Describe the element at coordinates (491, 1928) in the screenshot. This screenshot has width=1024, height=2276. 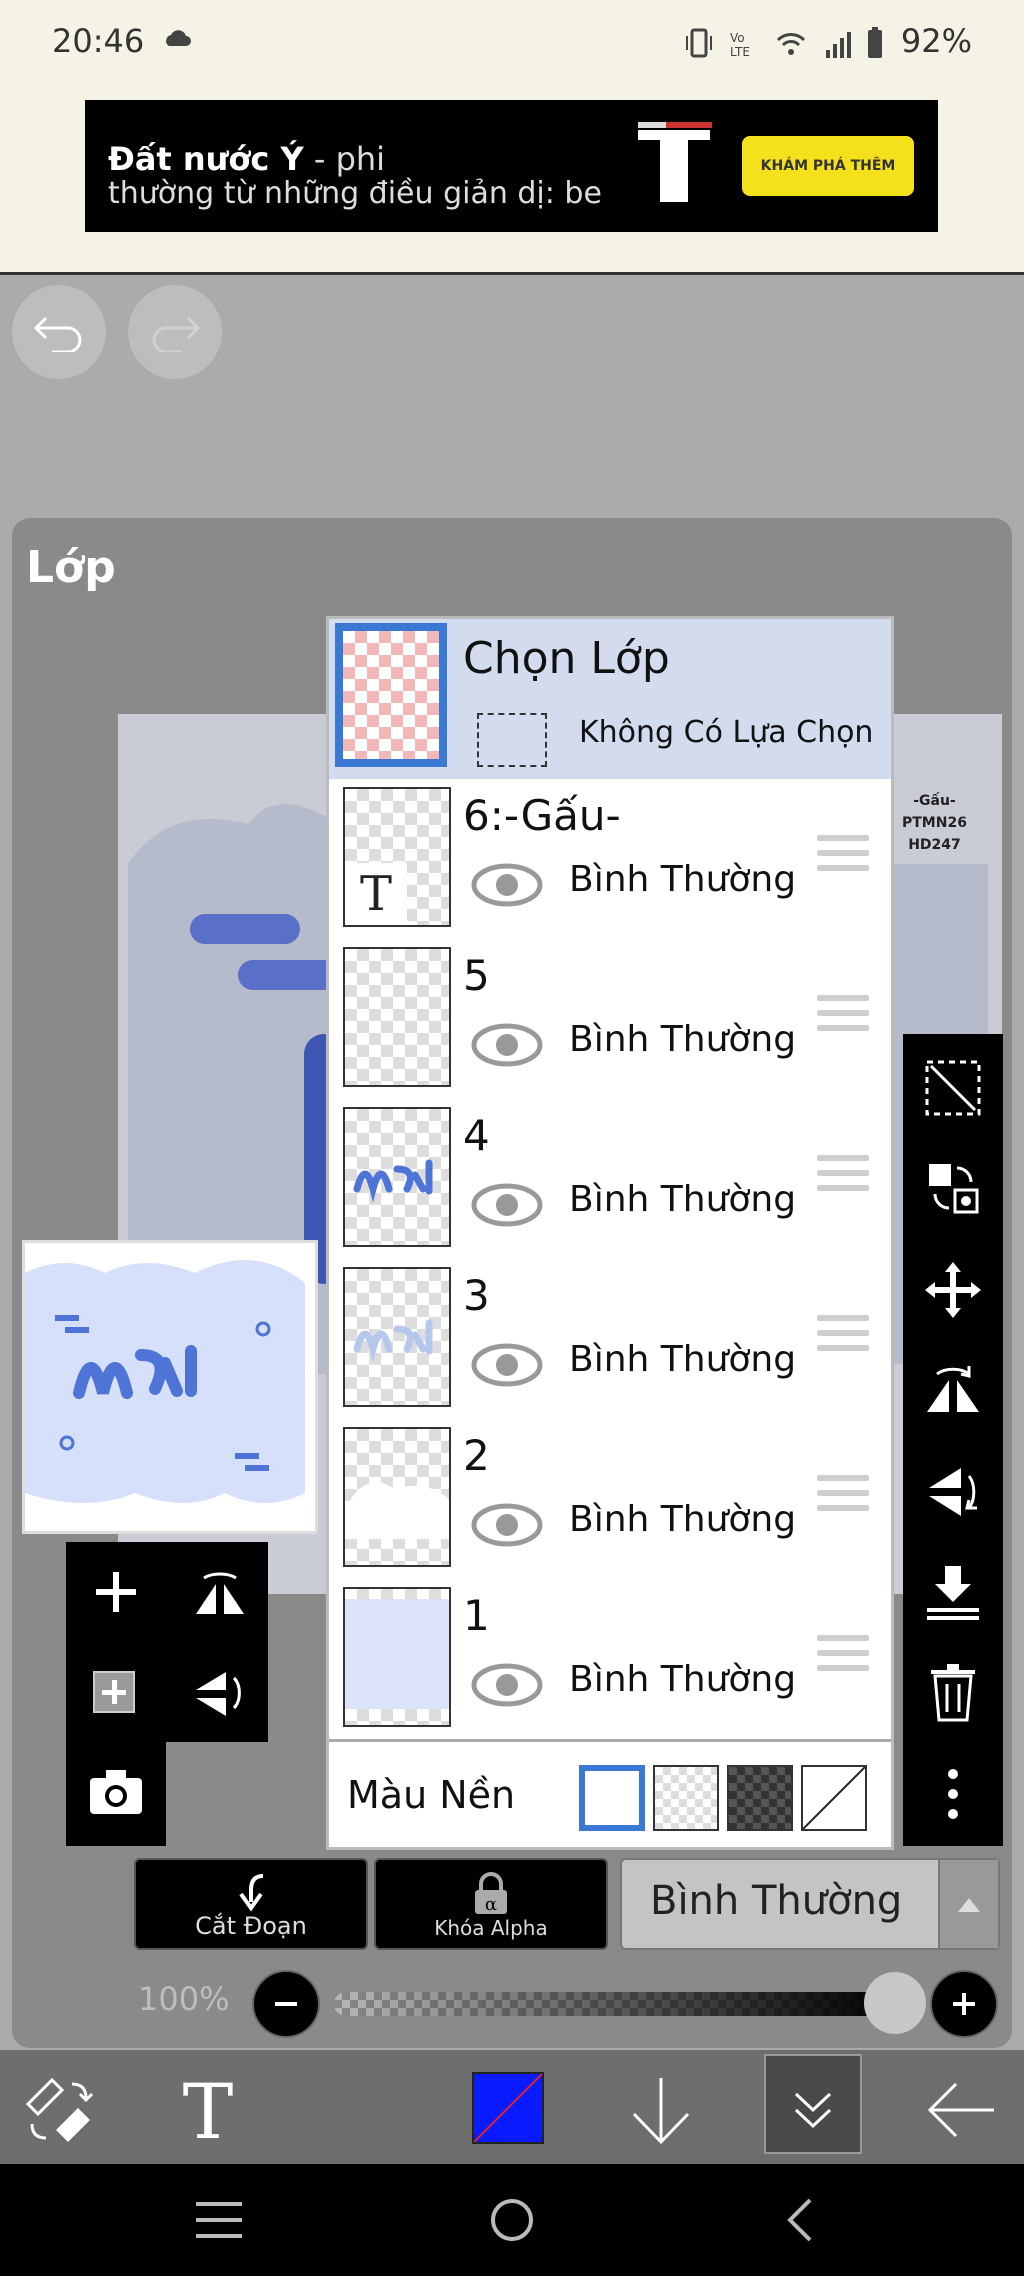
I see `alpha-lock-label: Khóa Alpha` at that location.